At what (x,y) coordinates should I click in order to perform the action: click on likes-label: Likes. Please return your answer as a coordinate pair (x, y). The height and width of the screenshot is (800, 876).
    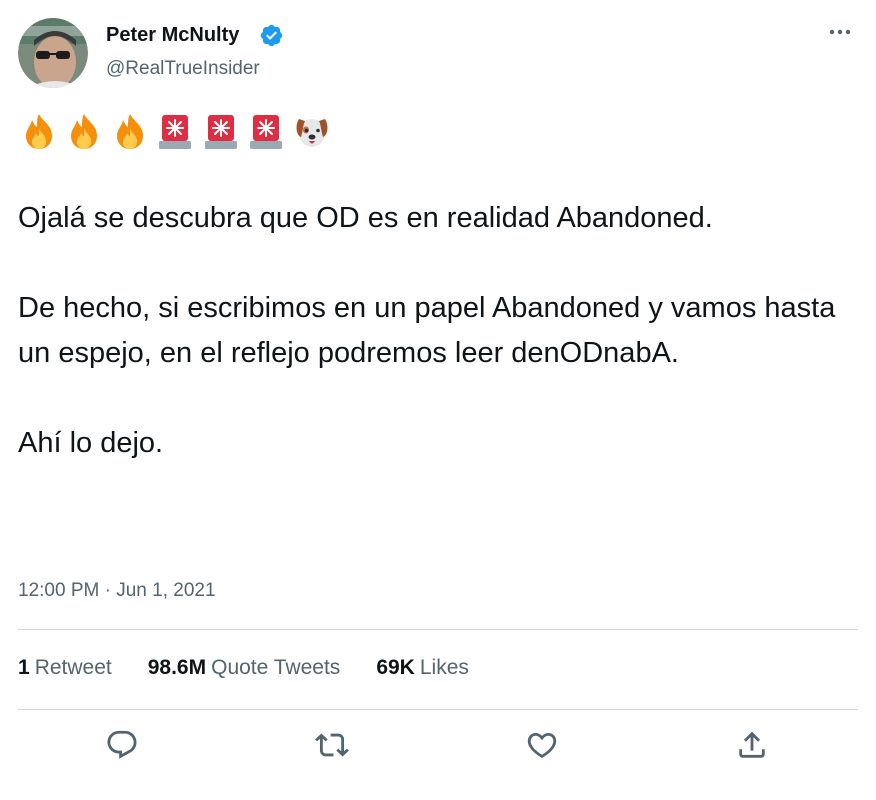
    Looking at the image, I should click on (444, 667).